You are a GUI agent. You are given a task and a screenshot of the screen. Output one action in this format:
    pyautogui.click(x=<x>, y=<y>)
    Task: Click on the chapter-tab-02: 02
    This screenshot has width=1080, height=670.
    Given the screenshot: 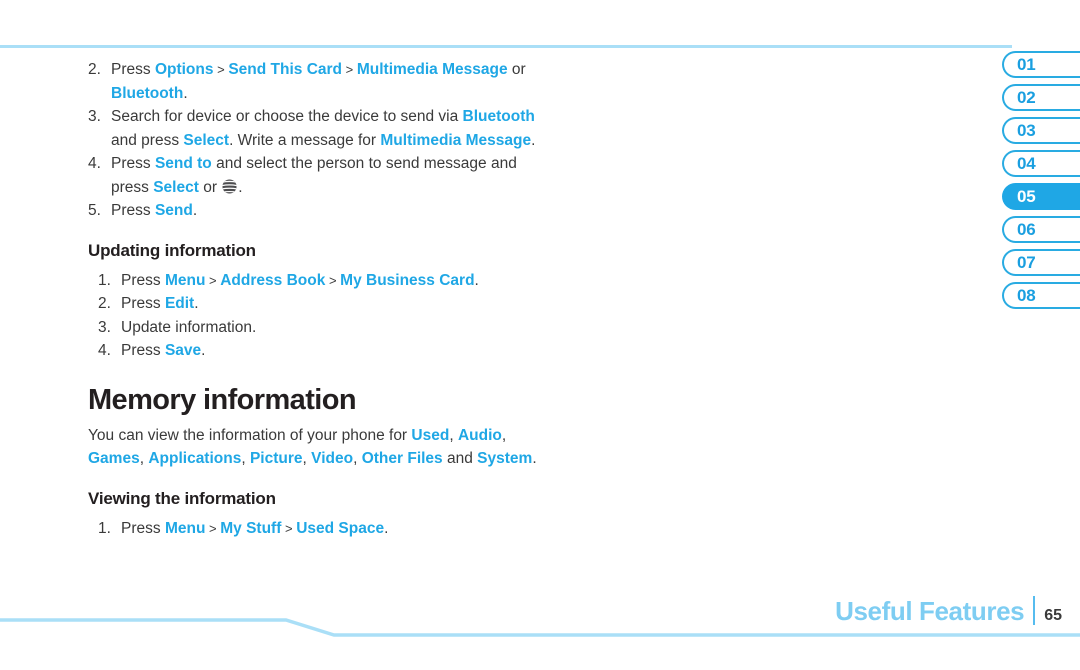 What is the action you would take?
    pyautogui.click(x=1041, y=97)
    